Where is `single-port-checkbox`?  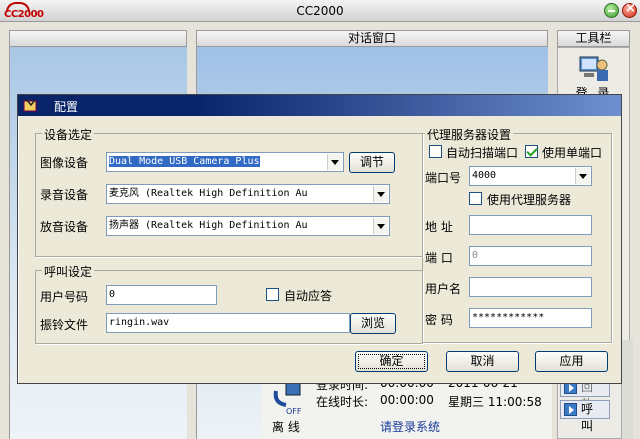
single-port-checkbox is located at coordinates (531, 151).